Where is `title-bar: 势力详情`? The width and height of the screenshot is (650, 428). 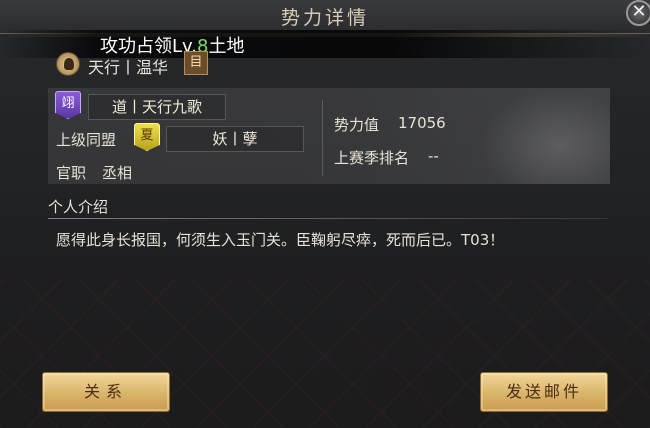 title-bar: 势力详情 is located at coordinates (325, 18).